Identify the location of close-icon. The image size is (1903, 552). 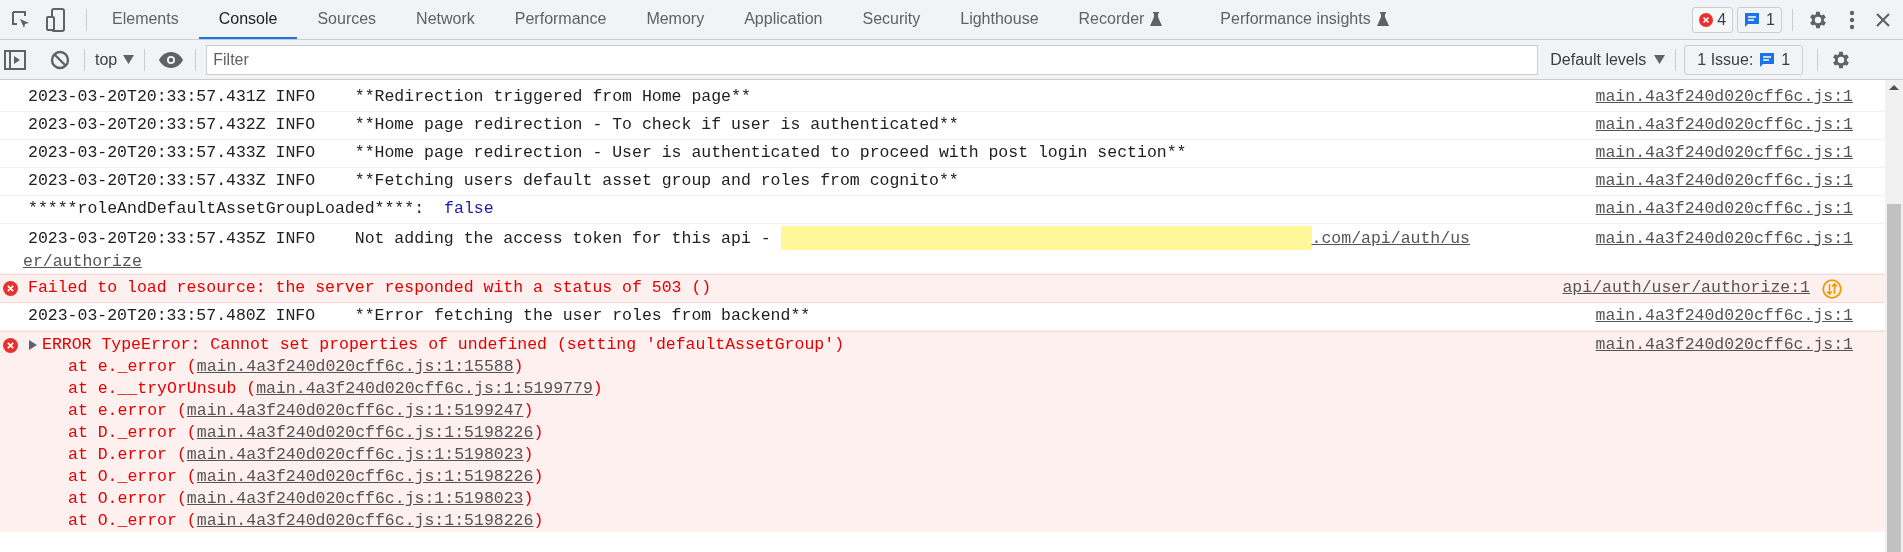
(1883, 19).